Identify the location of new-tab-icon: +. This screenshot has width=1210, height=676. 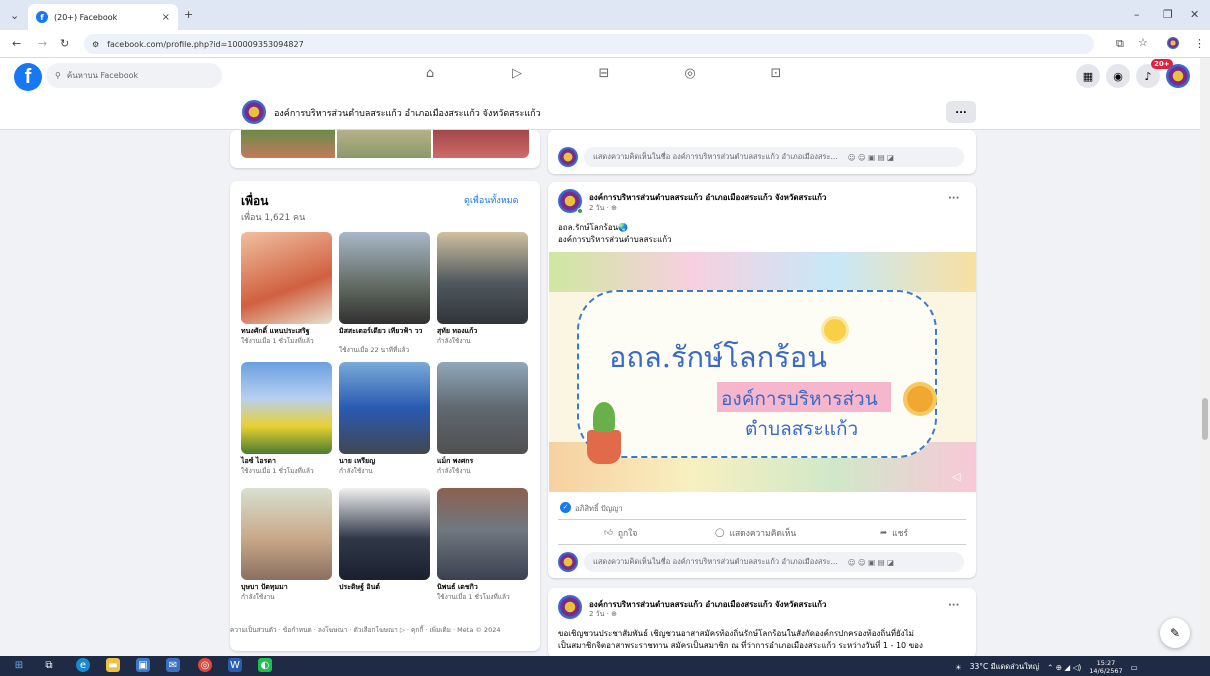
(188, 14).